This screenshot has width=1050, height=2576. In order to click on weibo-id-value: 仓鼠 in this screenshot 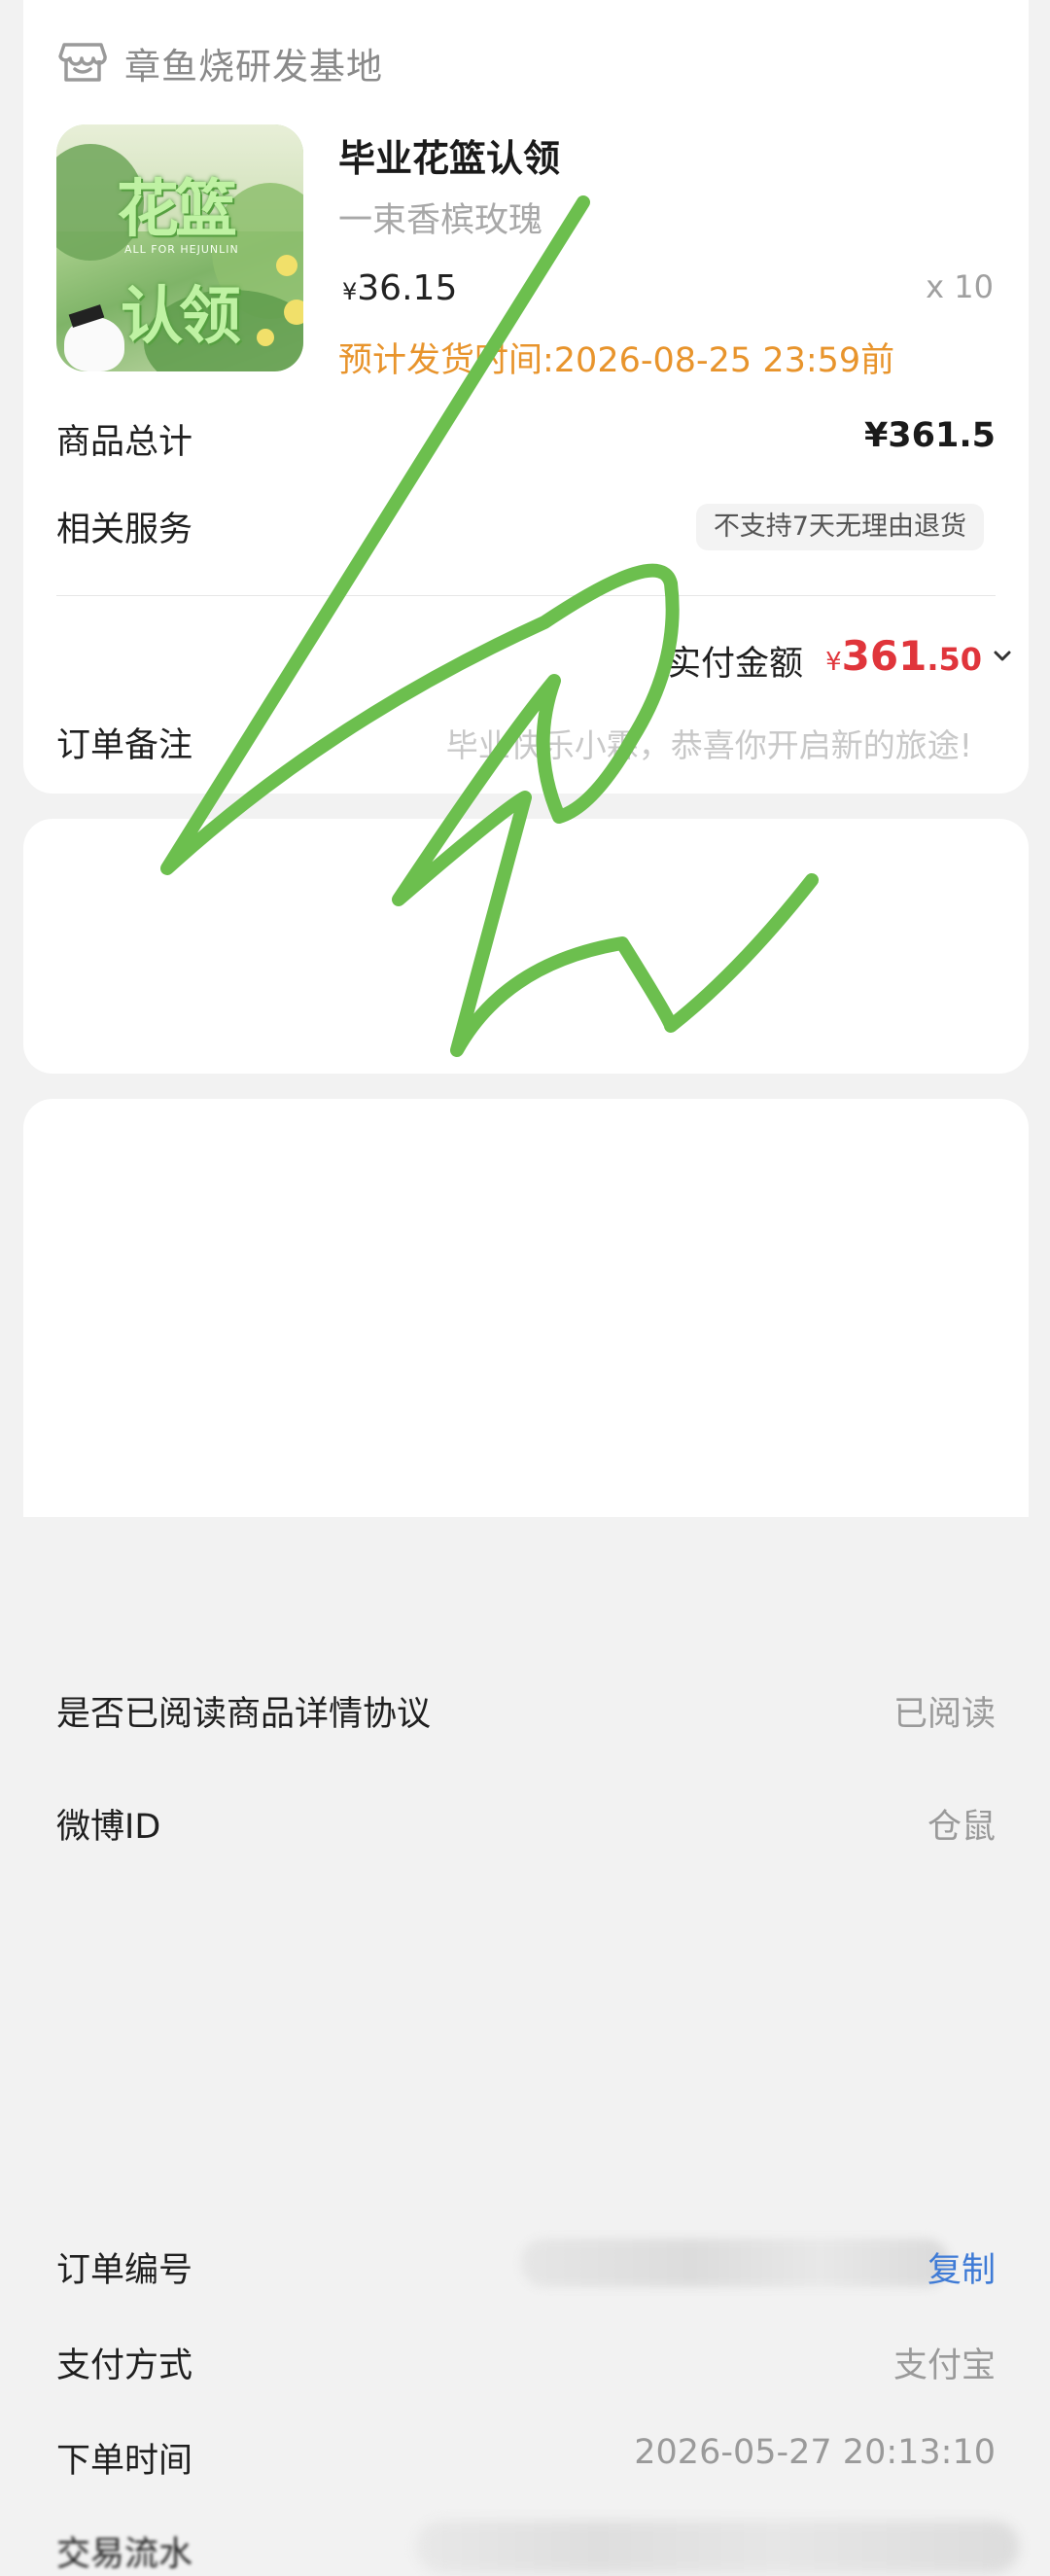, I will do `click(961, 1828)`.